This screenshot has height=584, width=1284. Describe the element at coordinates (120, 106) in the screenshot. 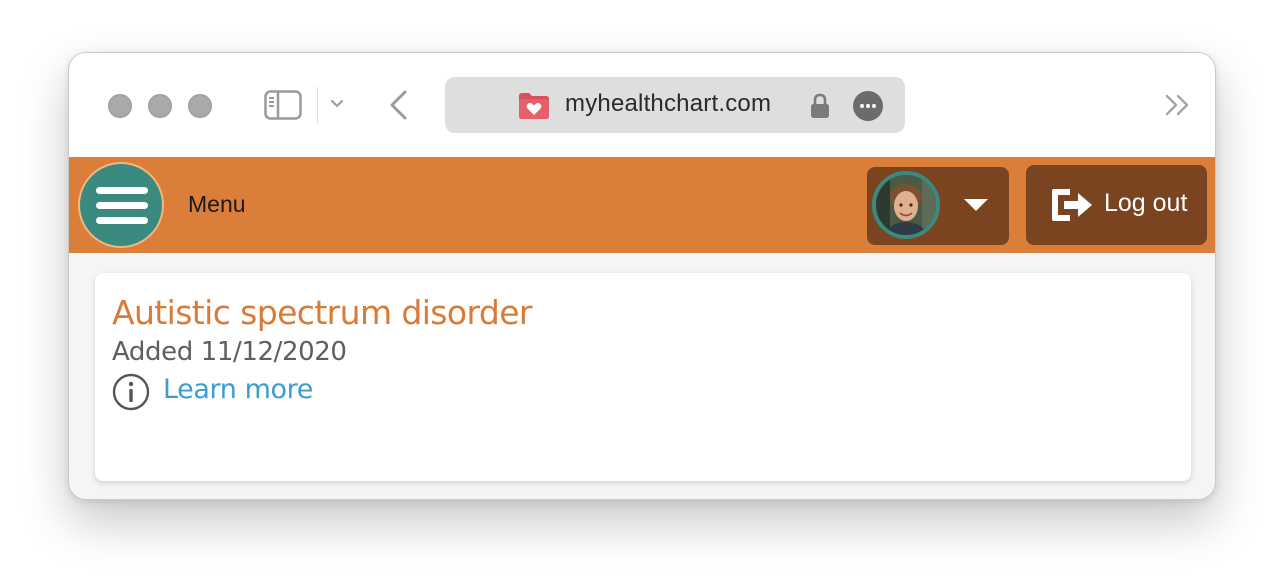

I see `close-window-button` at that location.